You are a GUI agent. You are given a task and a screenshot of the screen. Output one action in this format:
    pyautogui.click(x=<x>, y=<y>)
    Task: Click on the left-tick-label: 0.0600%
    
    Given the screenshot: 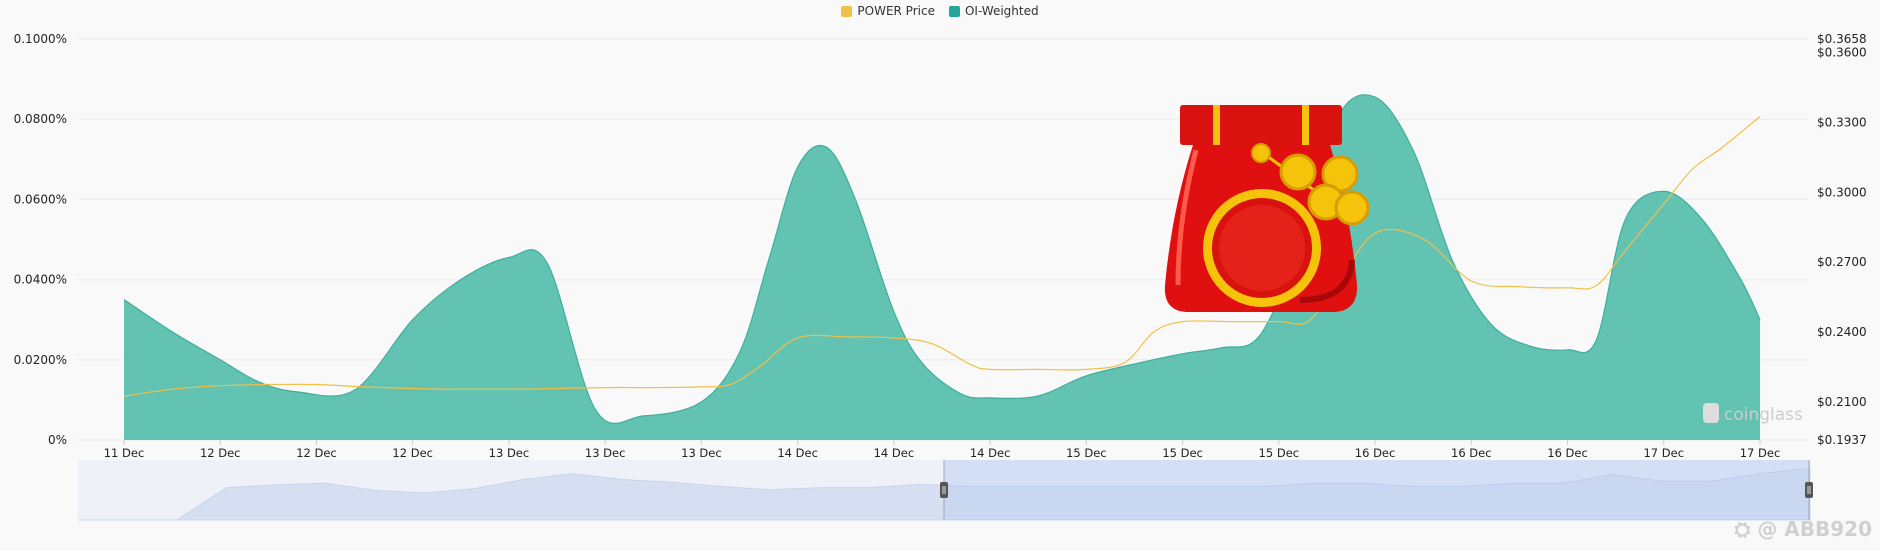 What is the action you would take?
    pyautogui.click(x=40, y=199)
    